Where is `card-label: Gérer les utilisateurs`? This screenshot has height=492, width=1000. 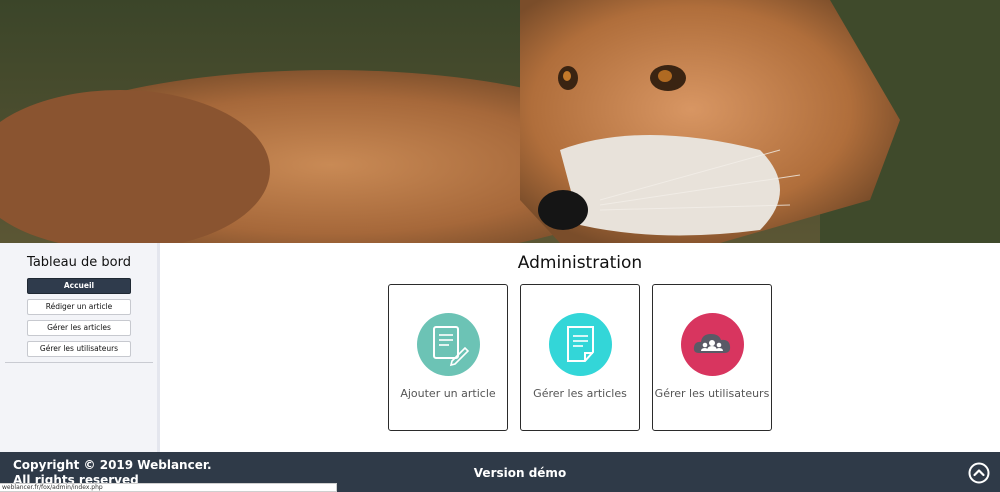 card-label: Gérer les utilisateurs is located at coordinates (712, 393).